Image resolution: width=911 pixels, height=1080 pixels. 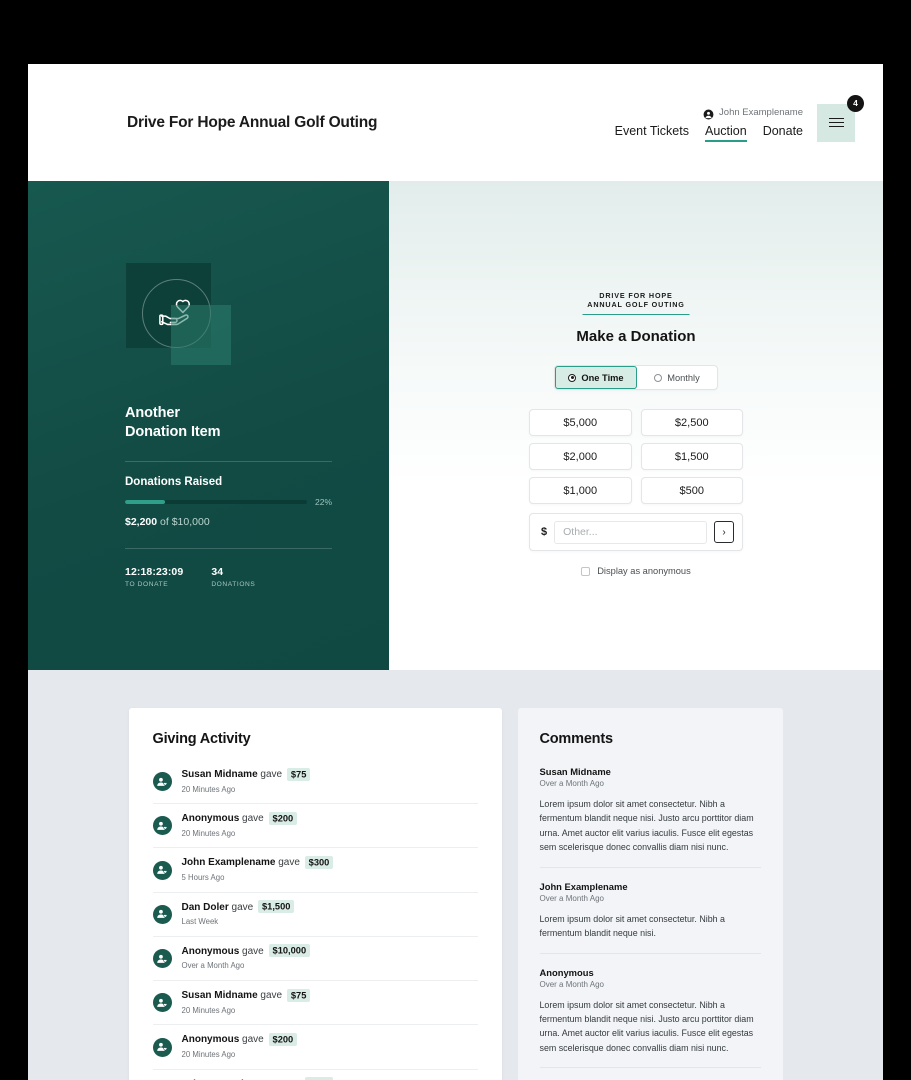 I want to click on progress-bar-fill, so click(x=145, y=502).